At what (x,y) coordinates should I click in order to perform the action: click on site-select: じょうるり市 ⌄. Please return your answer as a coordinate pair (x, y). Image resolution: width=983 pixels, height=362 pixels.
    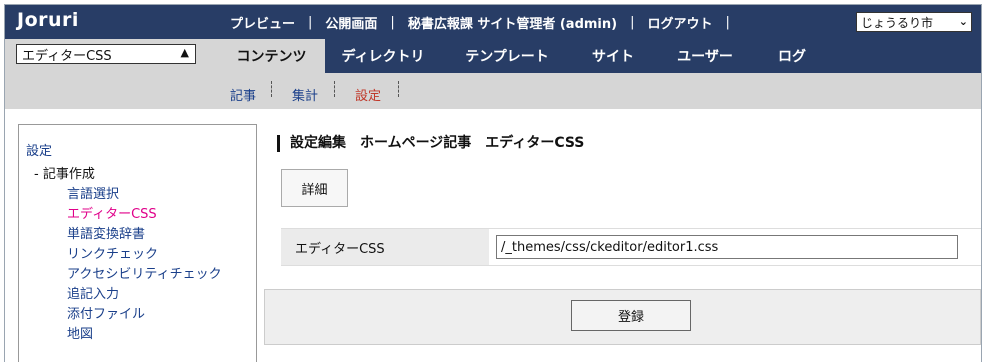
    Looking at the image, I should click on (914, 22).